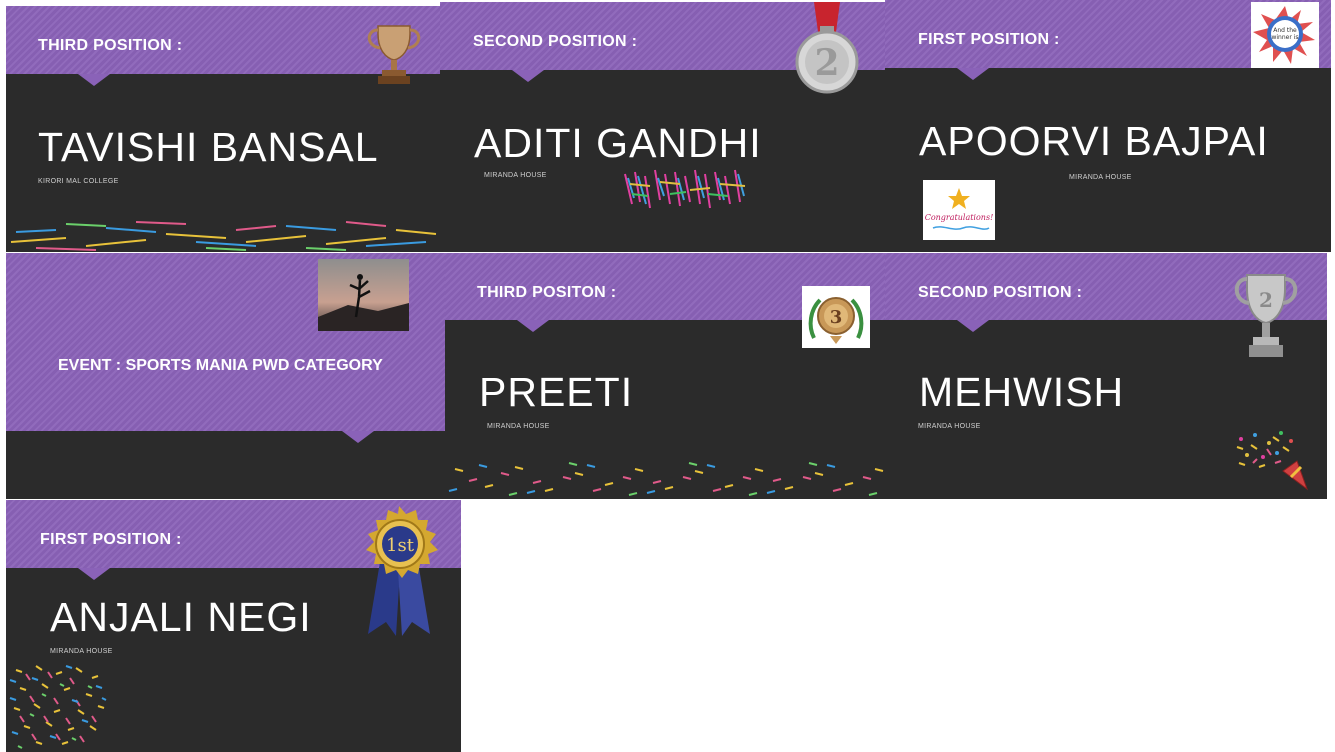  Describe the element at coordinates (400, 545) in the screenshot. I see `svg-text: 1st` at that location.